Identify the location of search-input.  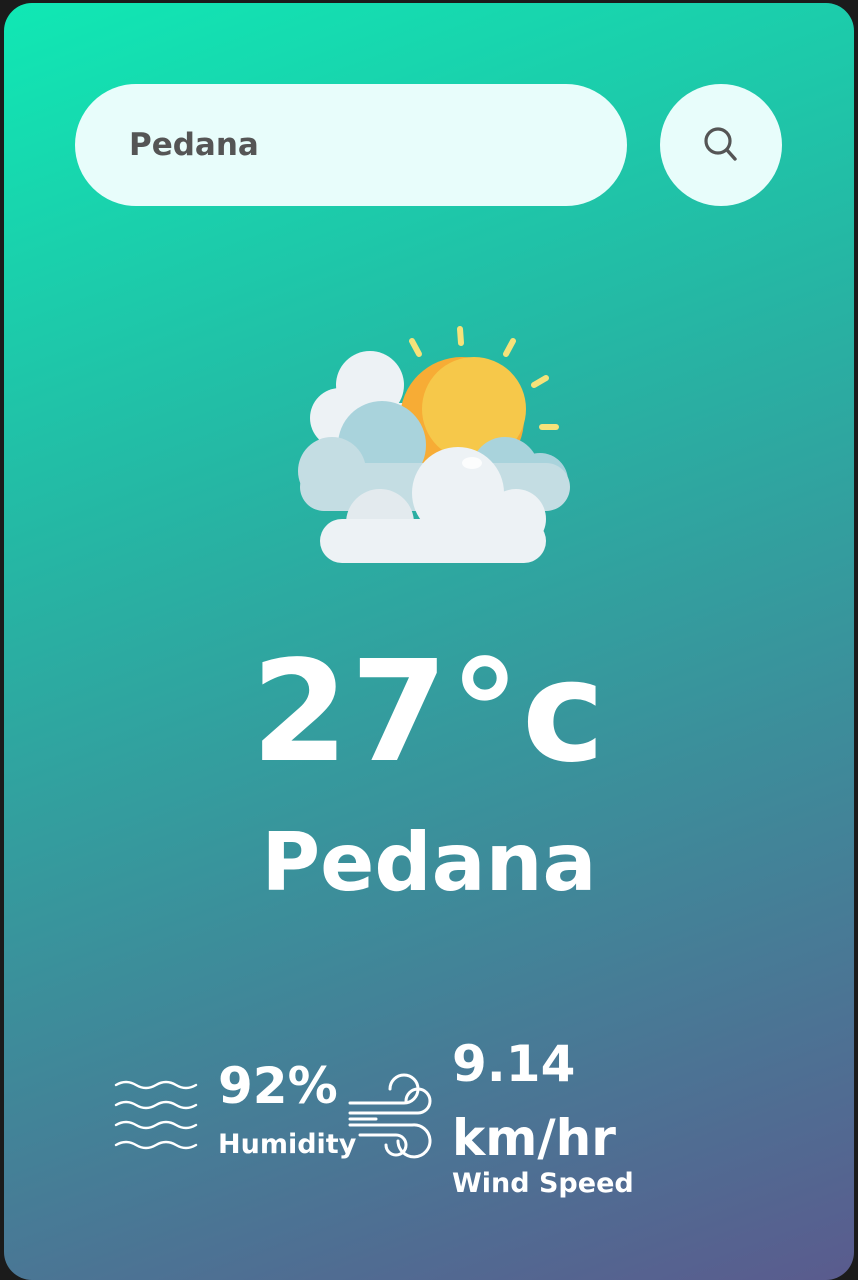
(354, 145).